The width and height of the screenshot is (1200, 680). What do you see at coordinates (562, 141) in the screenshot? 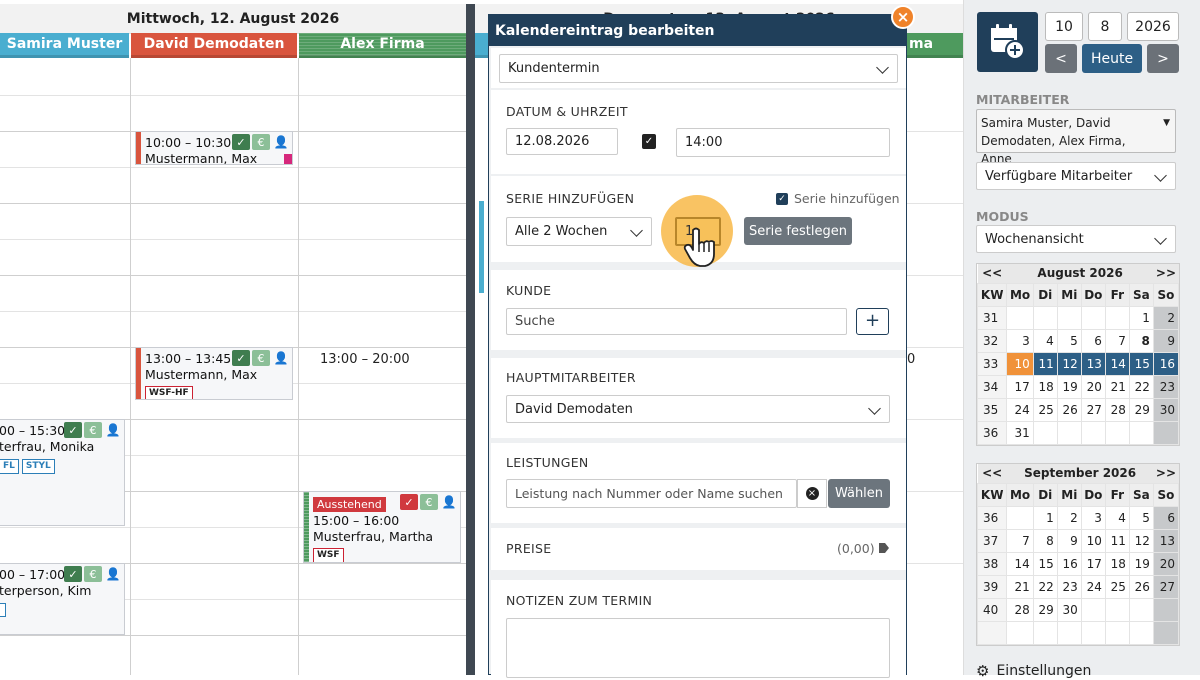
I see `date-input: 12.08.2026` at bounding box center [562, 141].